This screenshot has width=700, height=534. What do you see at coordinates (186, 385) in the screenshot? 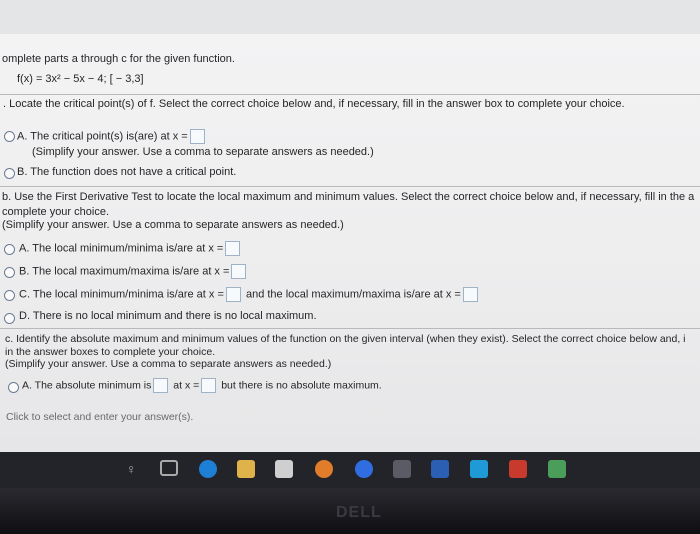
I see `option-text: at x =` at bounding box center [186, 385].